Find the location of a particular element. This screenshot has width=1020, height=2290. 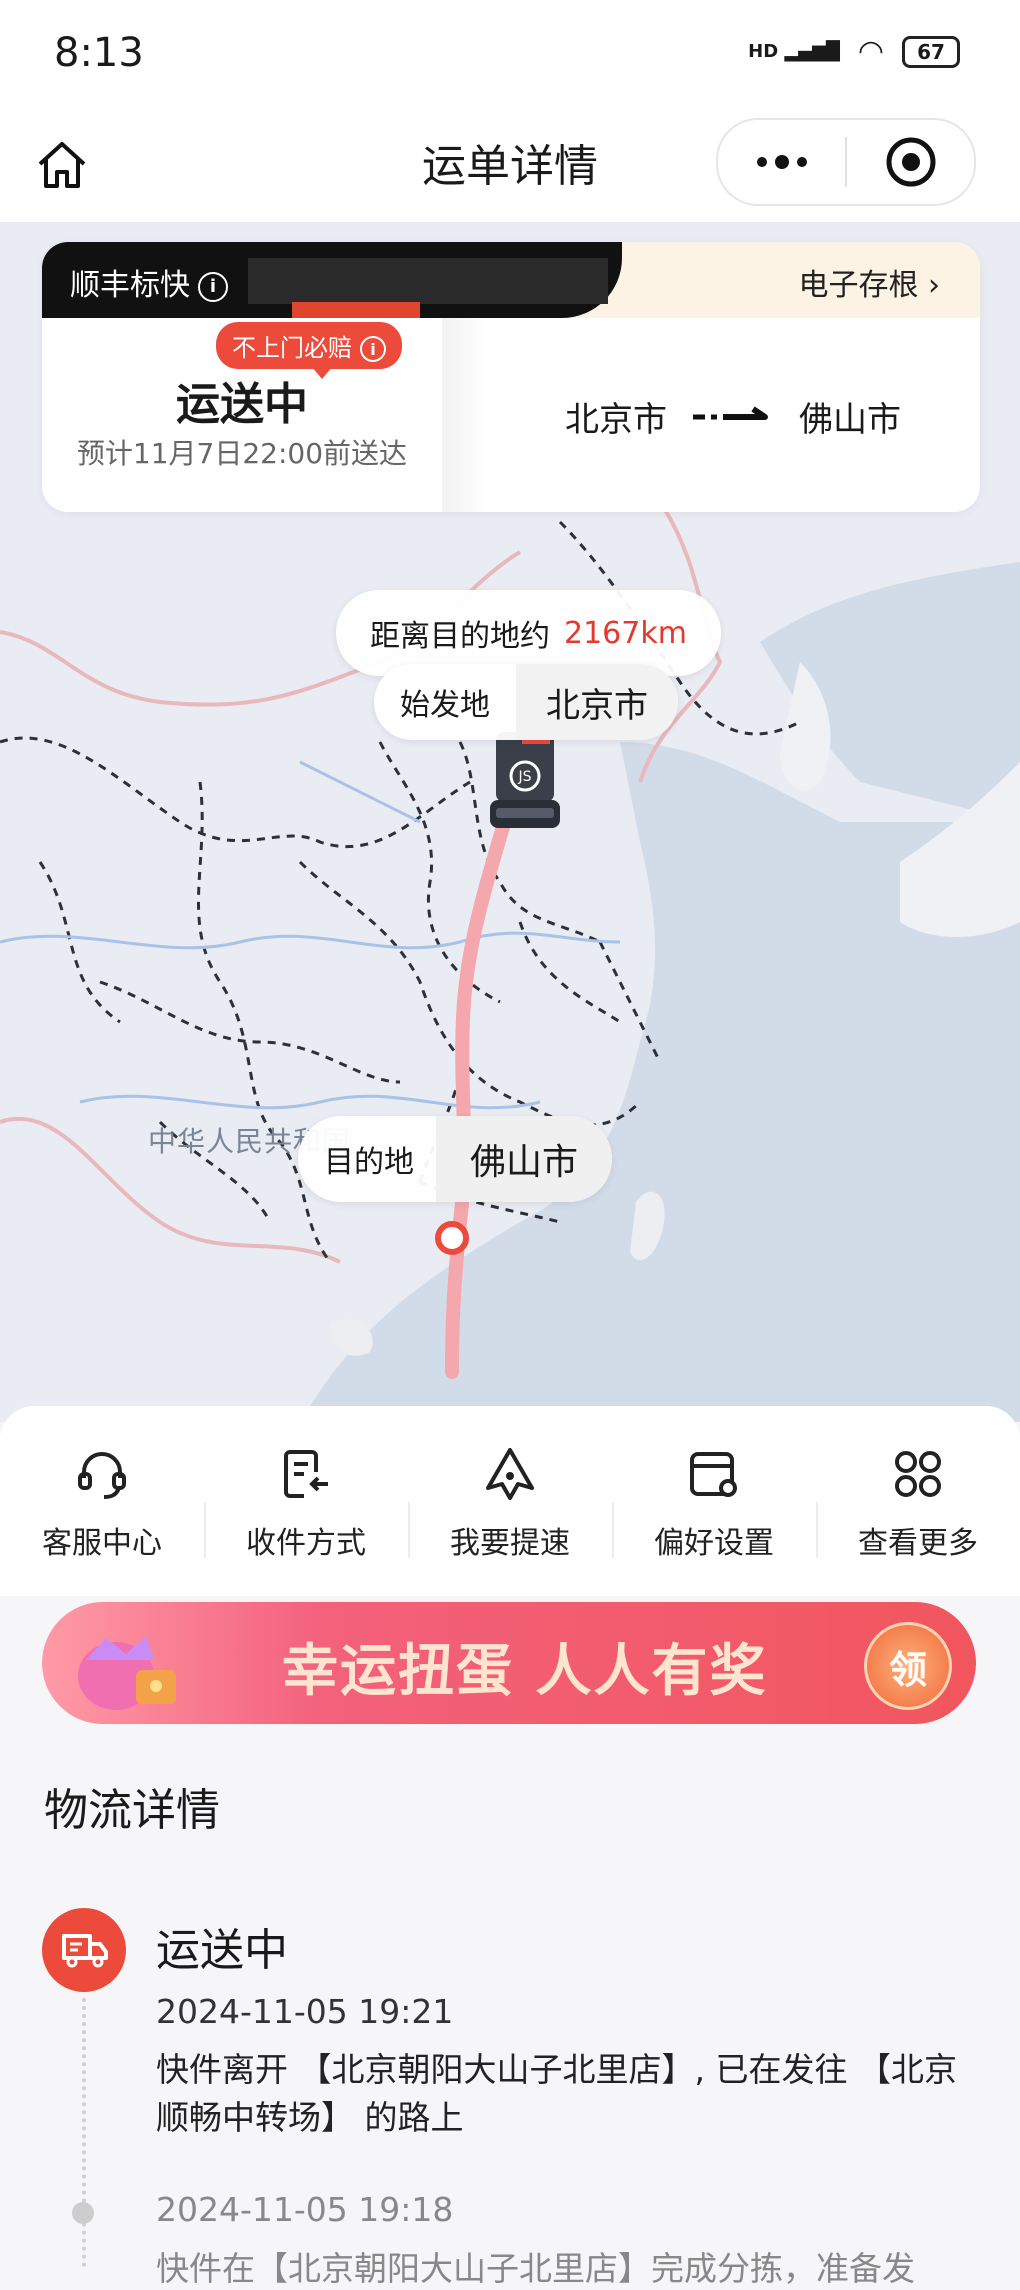

redacted-mark is located at coordinates (356, 310).